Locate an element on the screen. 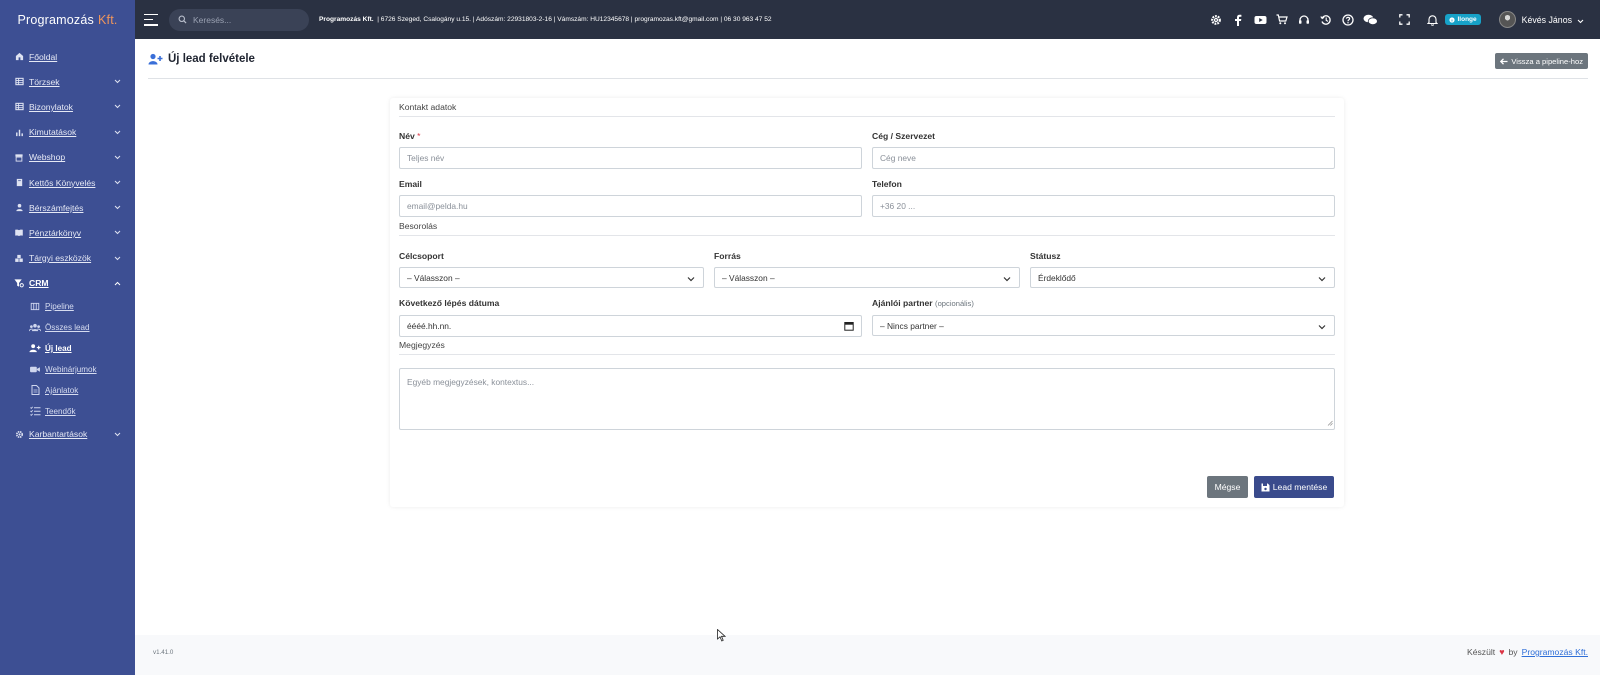 The height and width of the screenshot is (675, 1600). settings-icon is located at coordinates (1216, 20).